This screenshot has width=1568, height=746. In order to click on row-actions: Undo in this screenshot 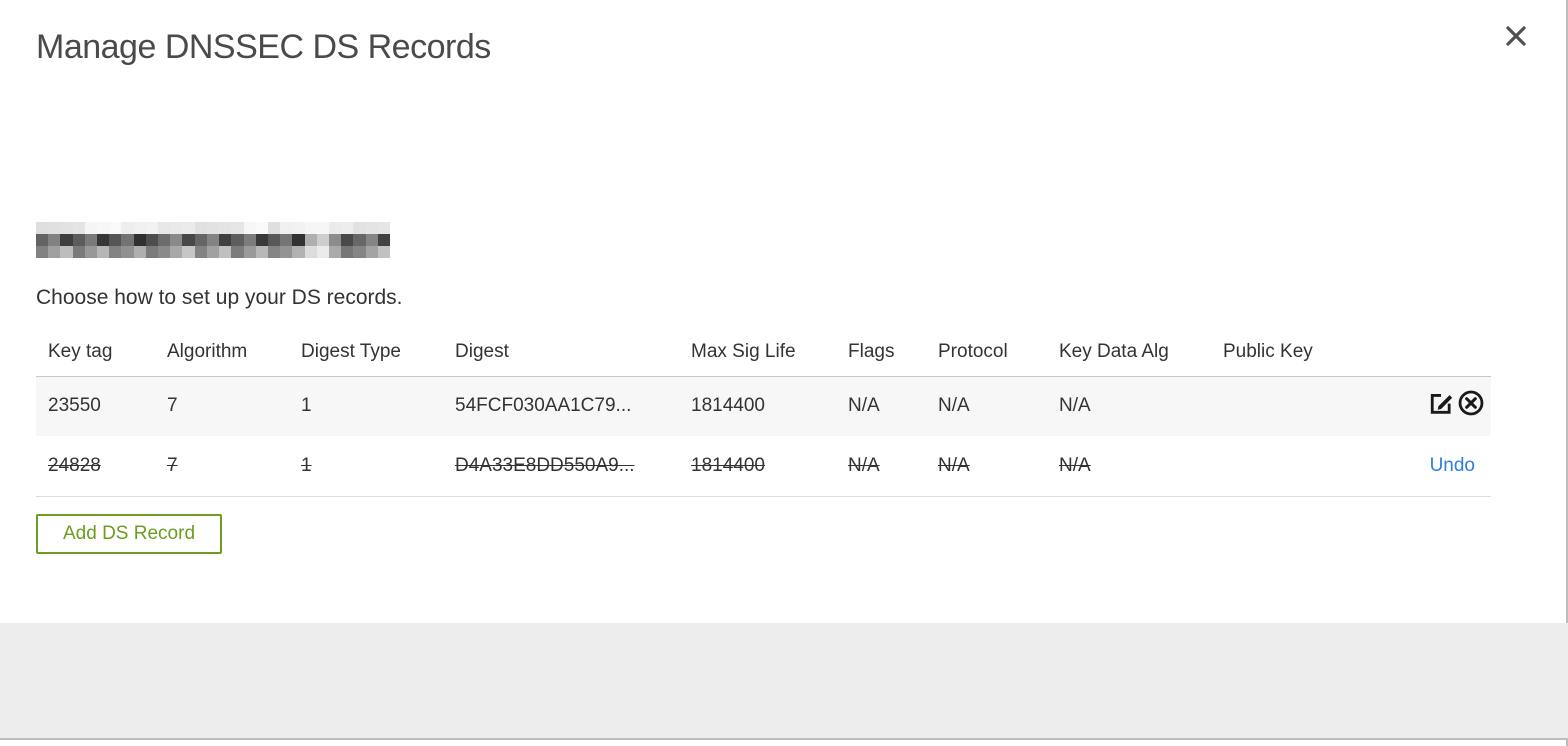, I will do `click(1431, 466)`.